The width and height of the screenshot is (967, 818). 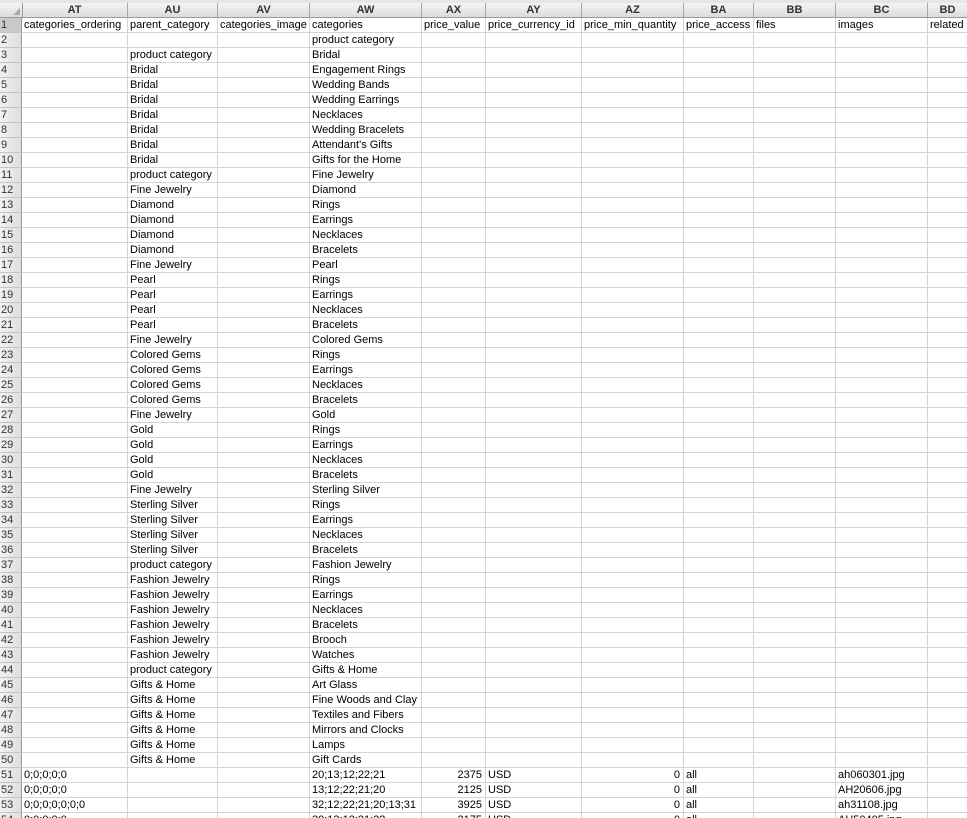 What do you see at coordinates (75, 520) in the screenshot?
I see `cell-at34` at bounding box center [75, 520].